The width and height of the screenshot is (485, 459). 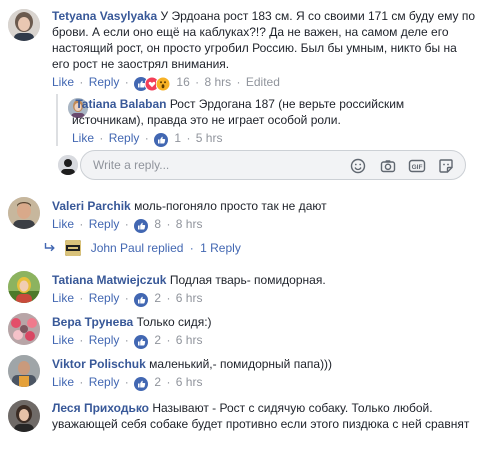 What do you see at coordinates (104, 16) in the screenshot?
I see `comment-author: Tetyana Vasylyaka` at bounding box center [104, 16].